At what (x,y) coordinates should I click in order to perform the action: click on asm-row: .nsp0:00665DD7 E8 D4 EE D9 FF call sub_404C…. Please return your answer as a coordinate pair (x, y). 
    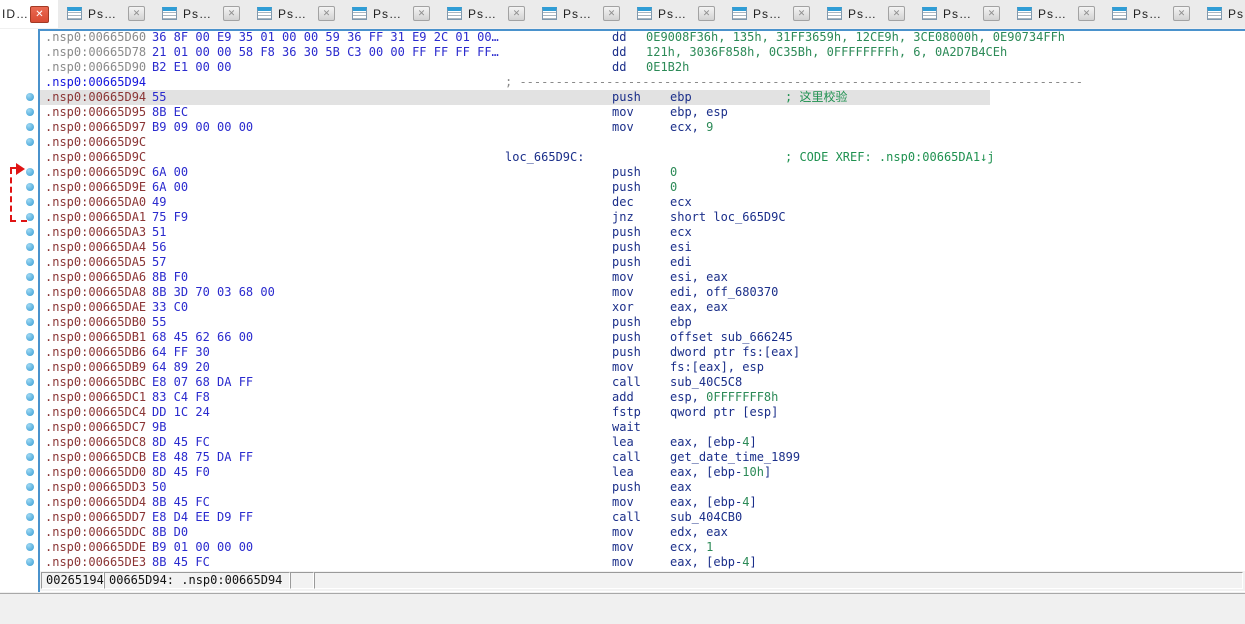
    Looking at the image, I should click on (622, 517).